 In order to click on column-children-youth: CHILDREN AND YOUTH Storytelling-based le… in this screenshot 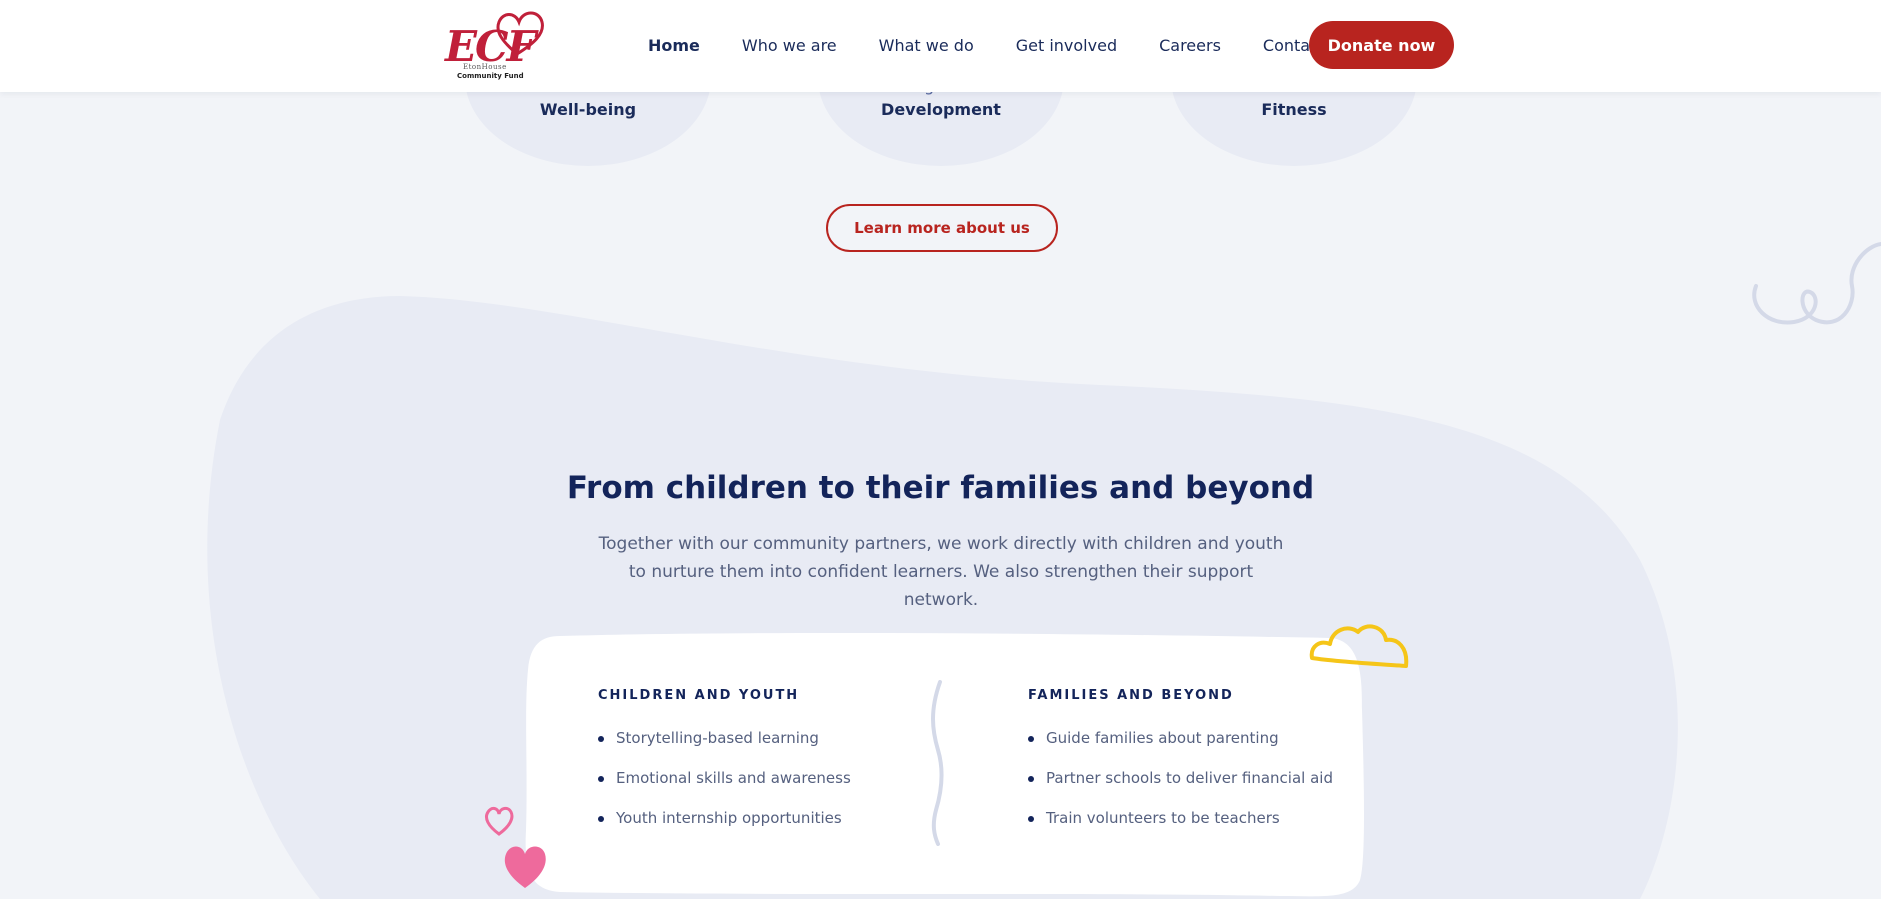, I will do `click(724, 768)`.